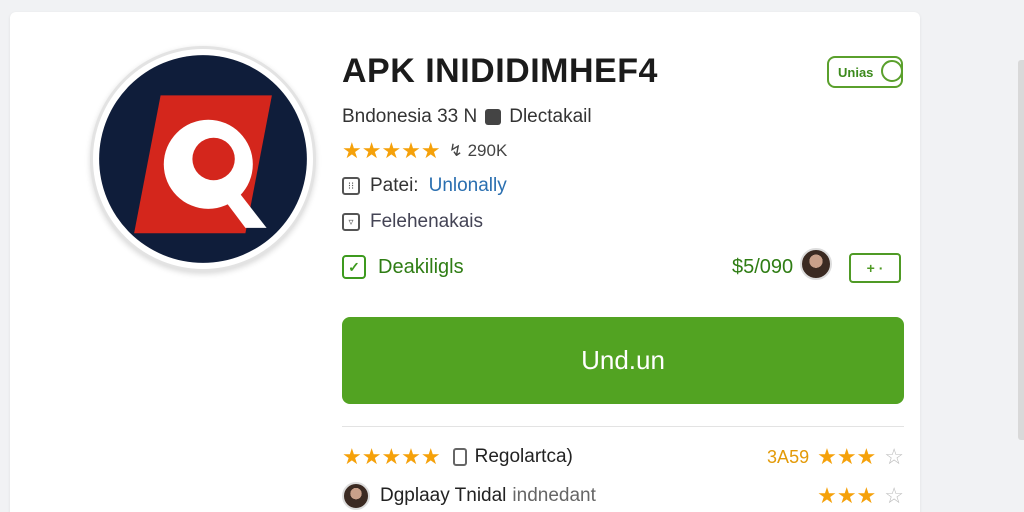 The height and width of the screenshot is (512, 1024). Describe the element at coordinates (623, 426) in the screenshot. I see `divider` at that location.